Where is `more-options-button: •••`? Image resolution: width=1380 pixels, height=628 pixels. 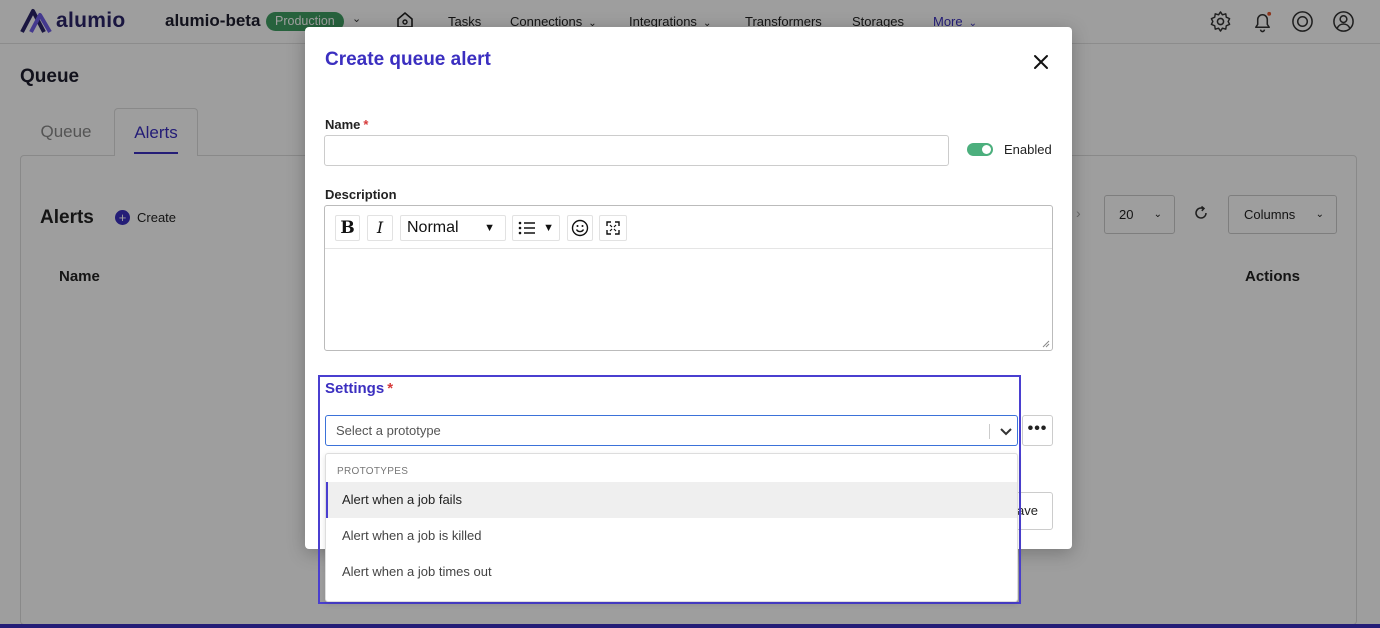
more-options-button: ••• is located at coordinates (1037, 430).